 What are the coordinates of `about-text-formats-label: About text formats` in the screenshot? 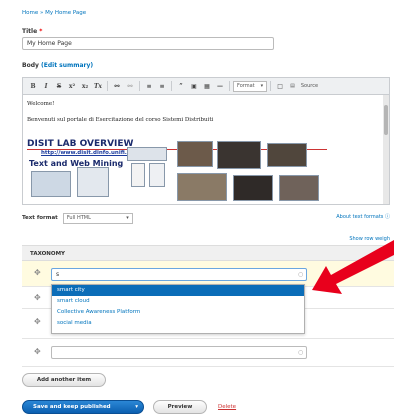 It's located at (360, 217).